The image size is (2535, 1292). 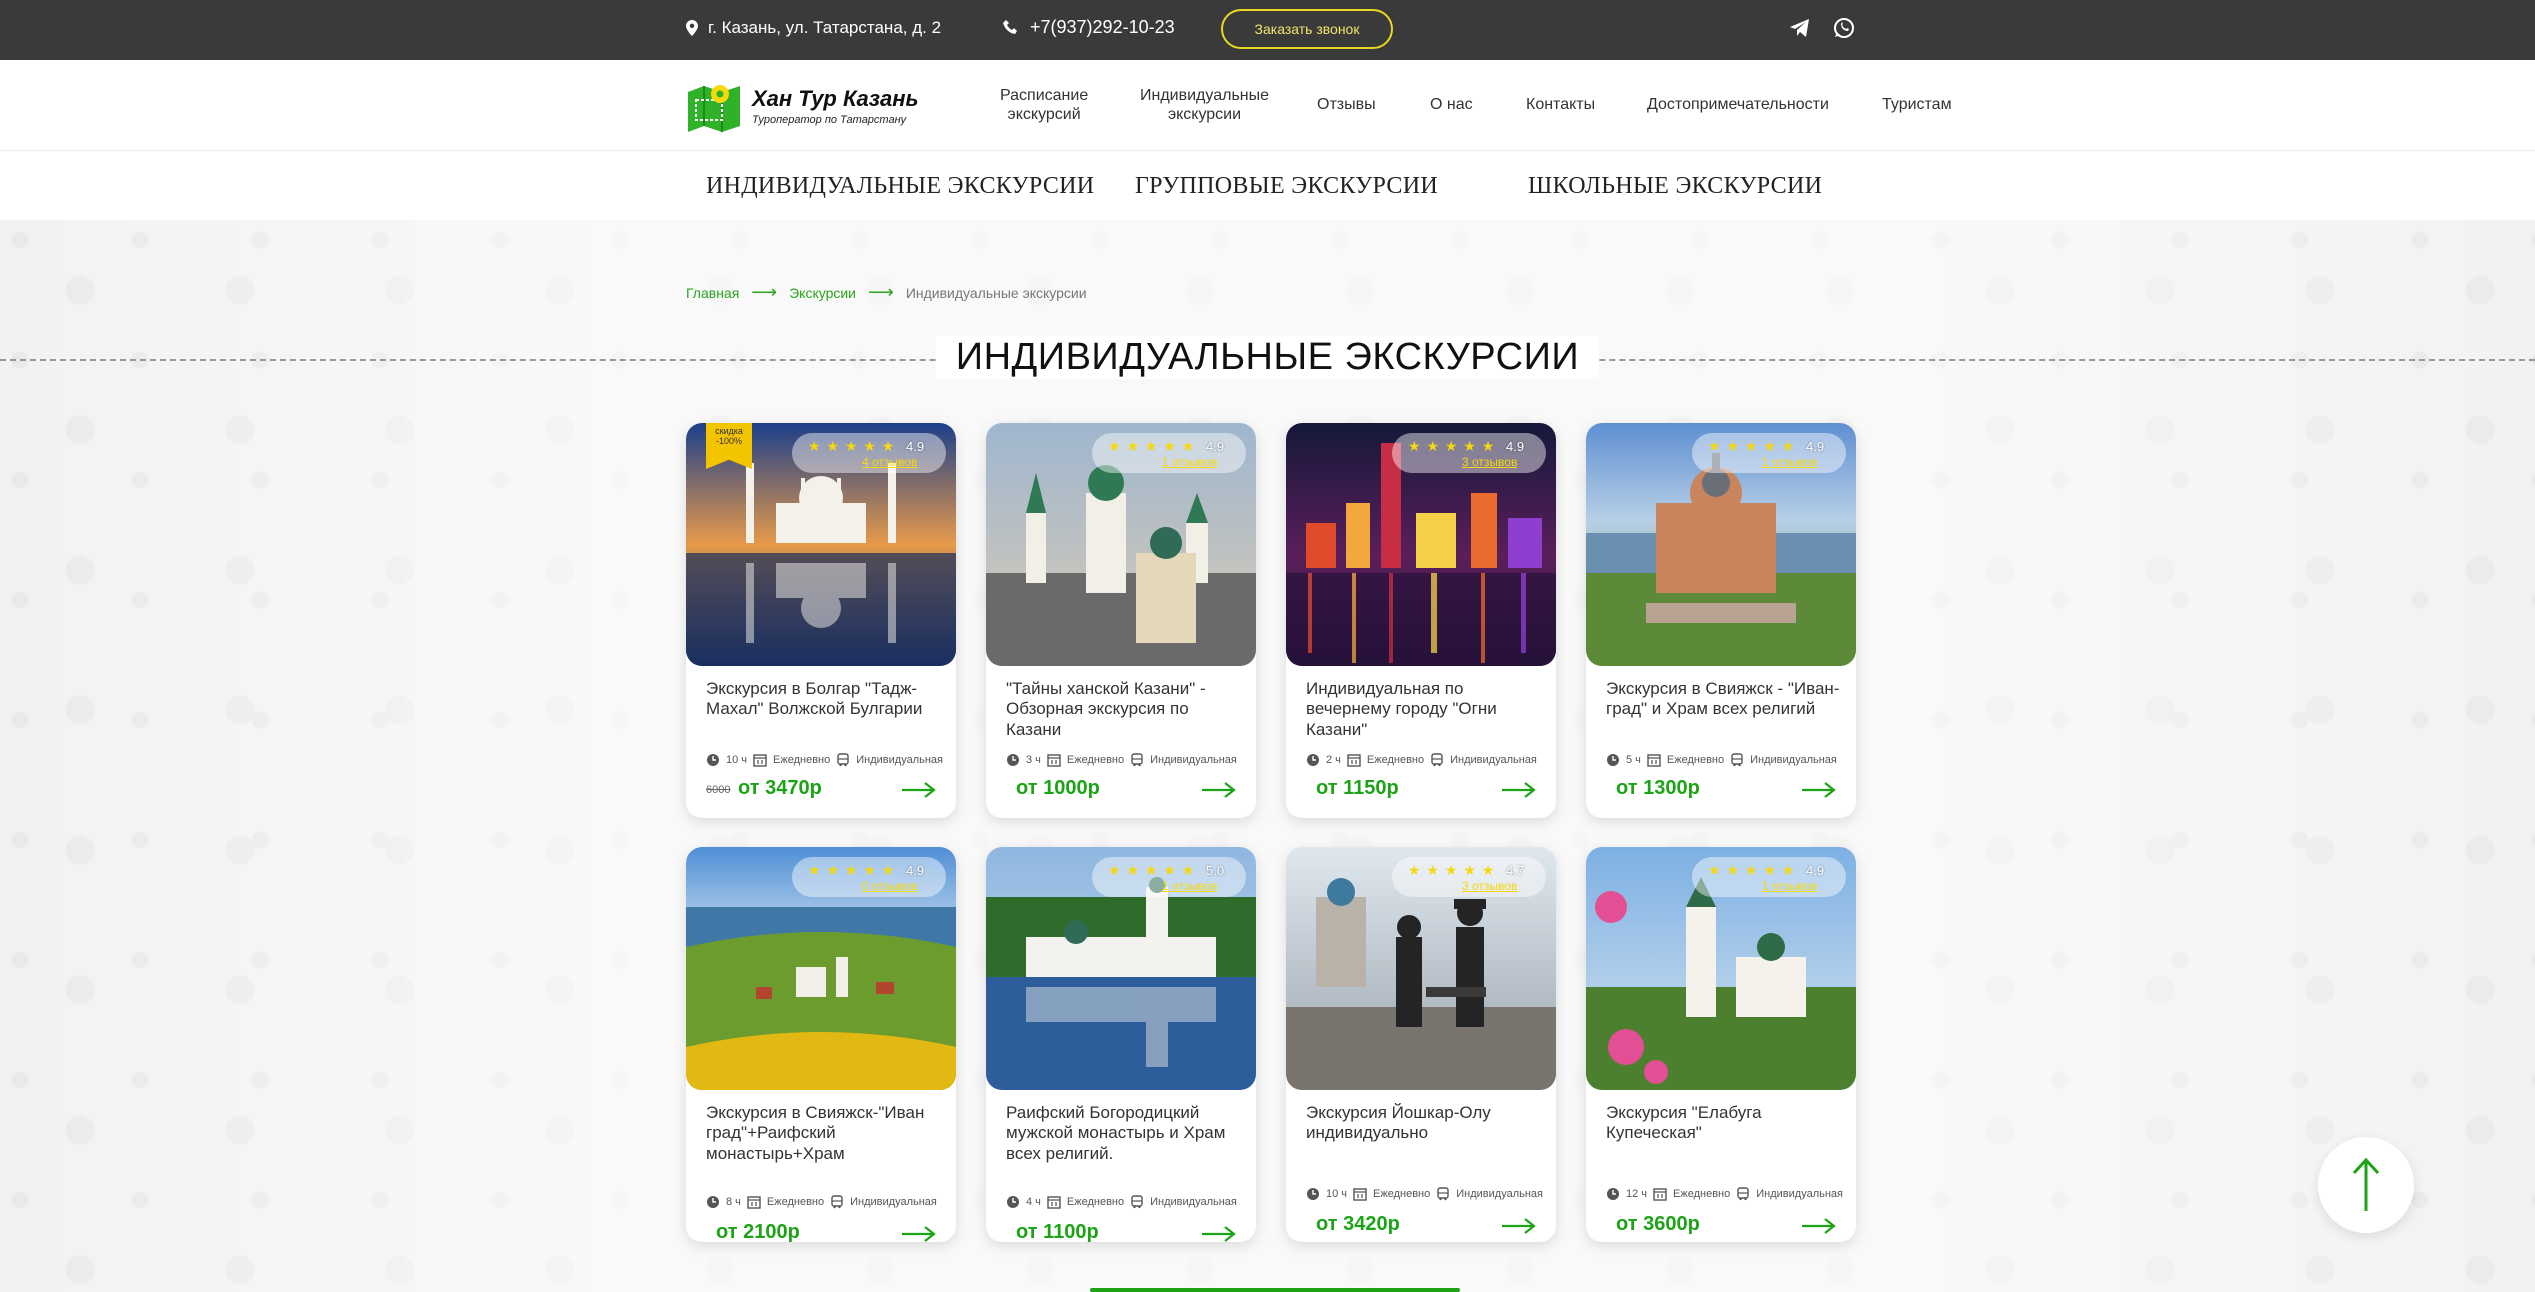 I want to click on callback-button: Заказать звонок, so click(x=1307, y=29).